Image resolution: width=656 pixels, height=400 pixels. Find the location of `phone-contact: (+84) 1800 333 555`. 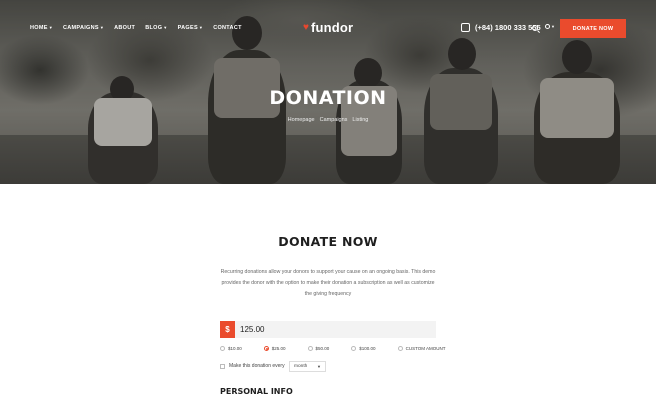

phone-contact: (+84) 1800 333 555 is located at coordinates (501, 27).